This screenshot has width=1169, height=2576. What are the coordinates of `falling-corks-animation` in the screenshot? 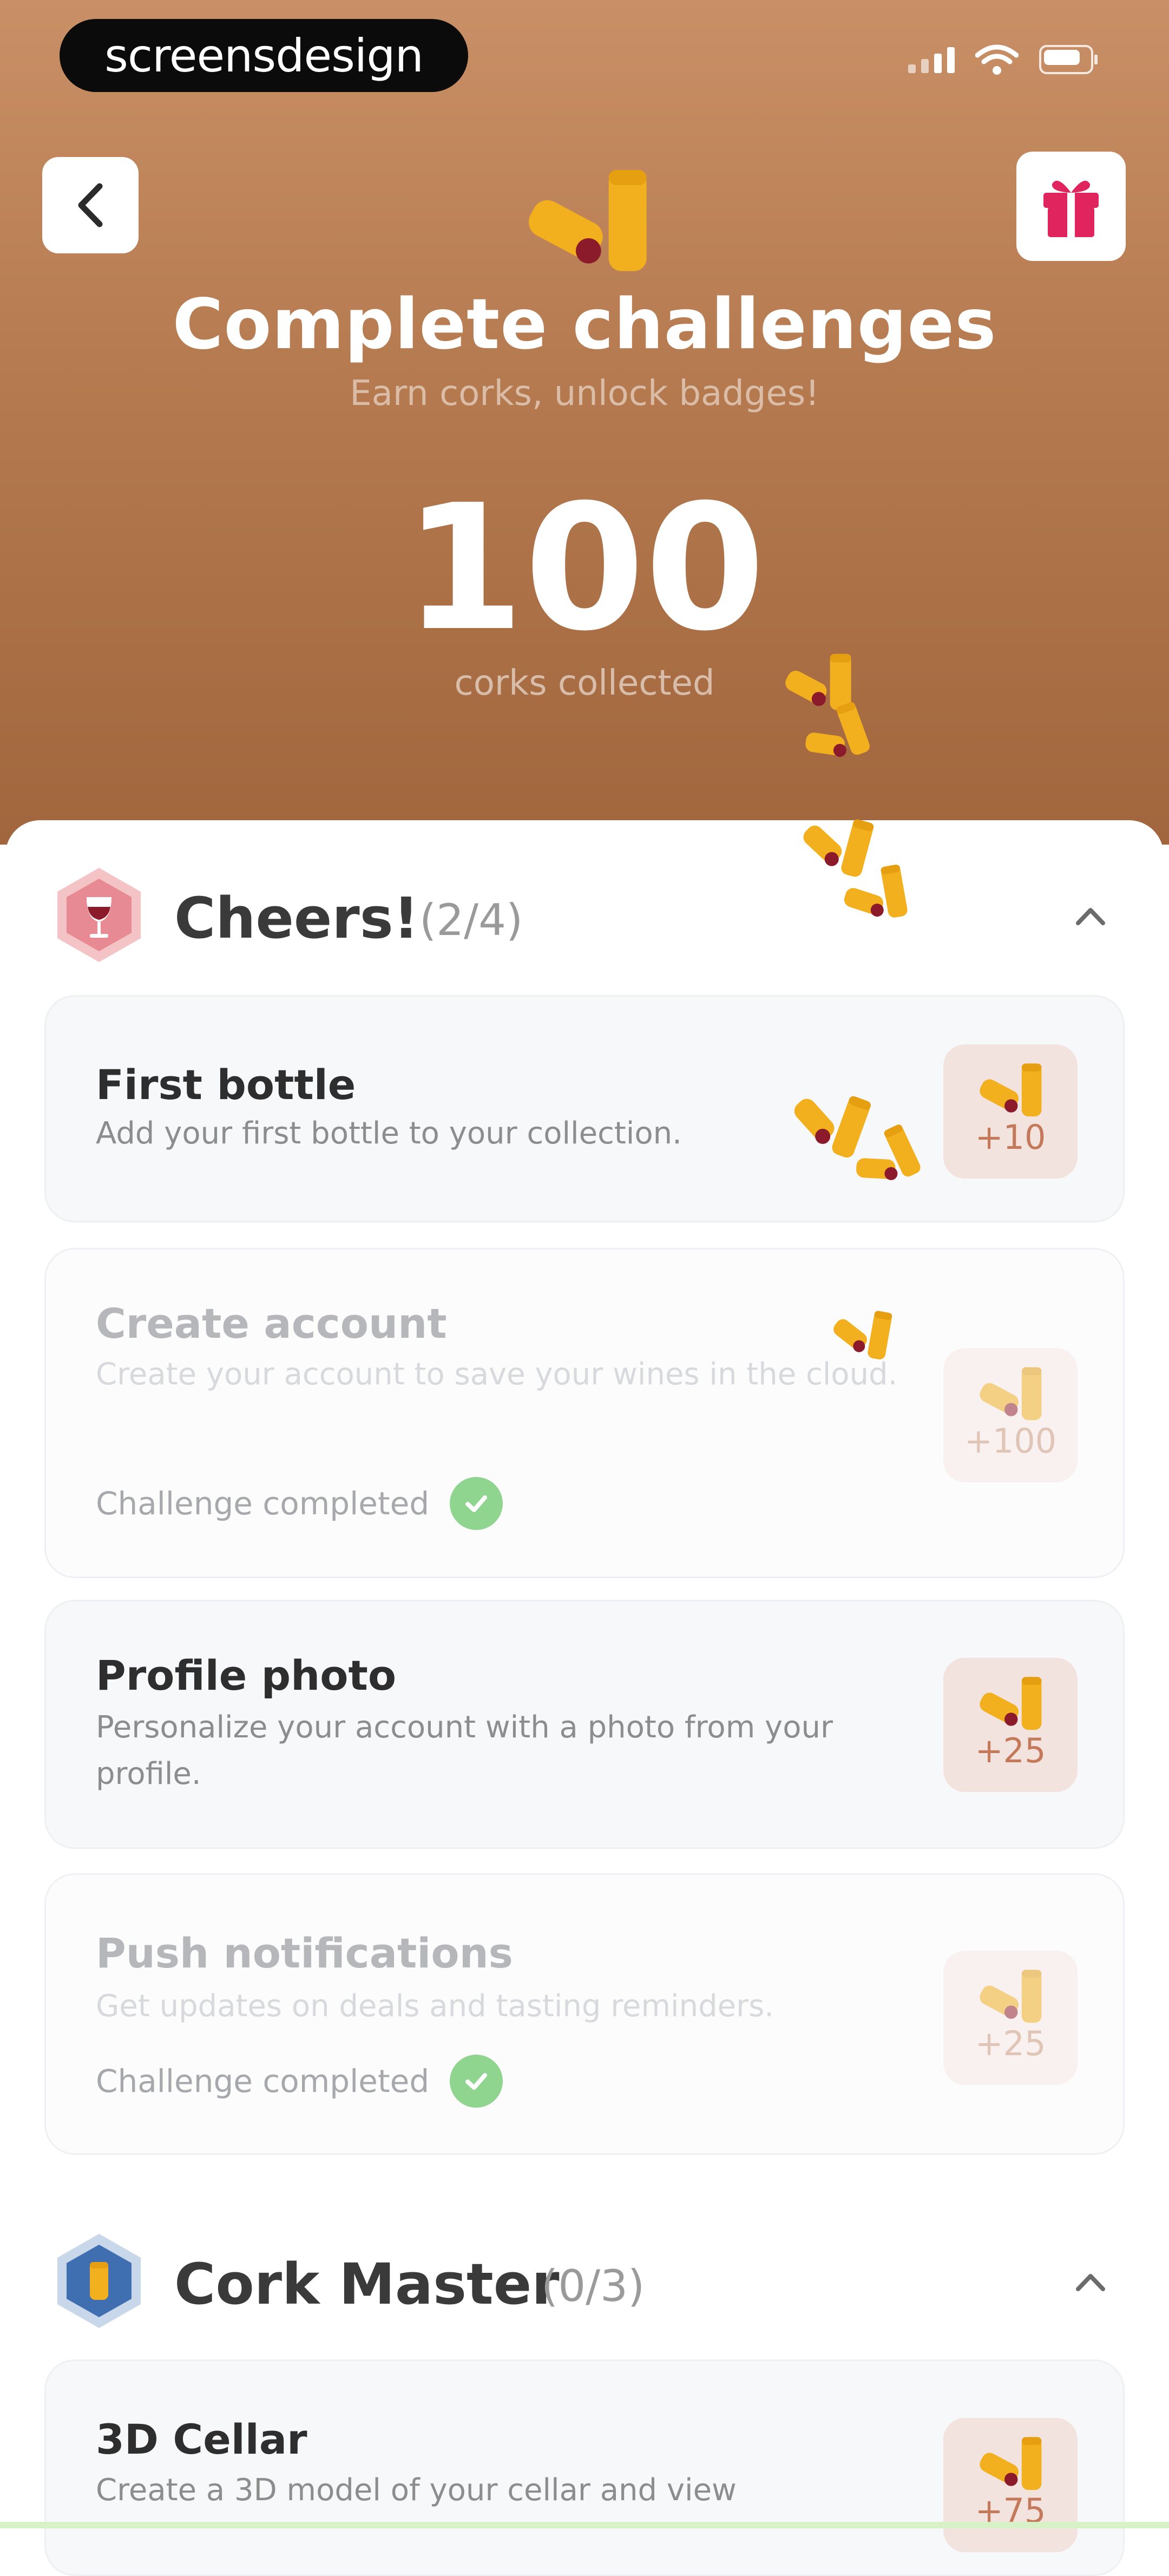 It's located at (852, 1007).